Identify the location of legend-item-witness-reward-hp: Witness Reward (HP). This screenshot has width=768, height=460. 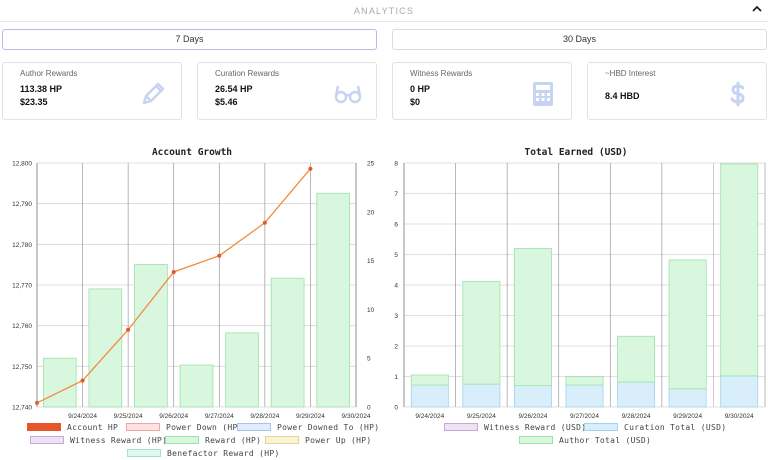
(98, 441).